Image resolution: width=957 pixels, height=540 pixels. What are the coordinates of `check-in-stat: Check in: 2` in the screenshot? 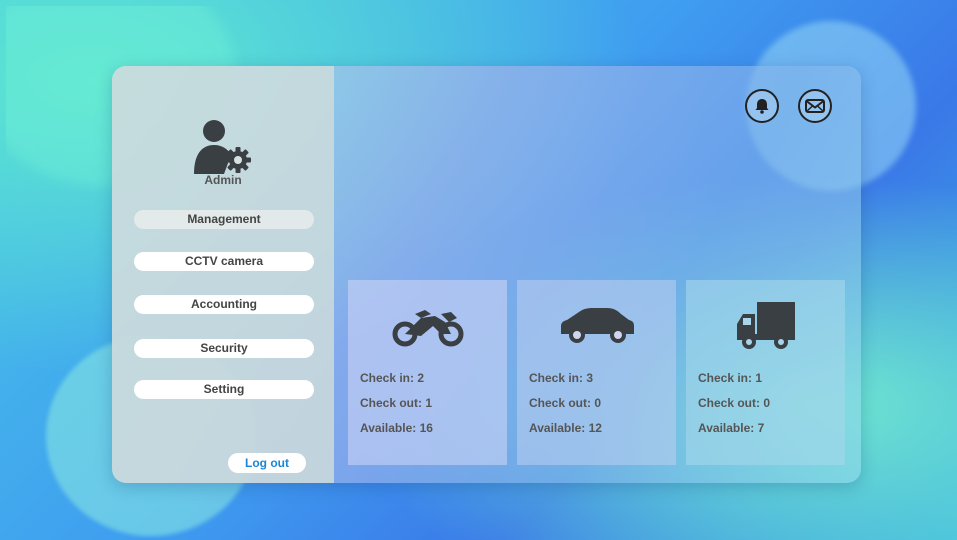 It's located at (392, 378).